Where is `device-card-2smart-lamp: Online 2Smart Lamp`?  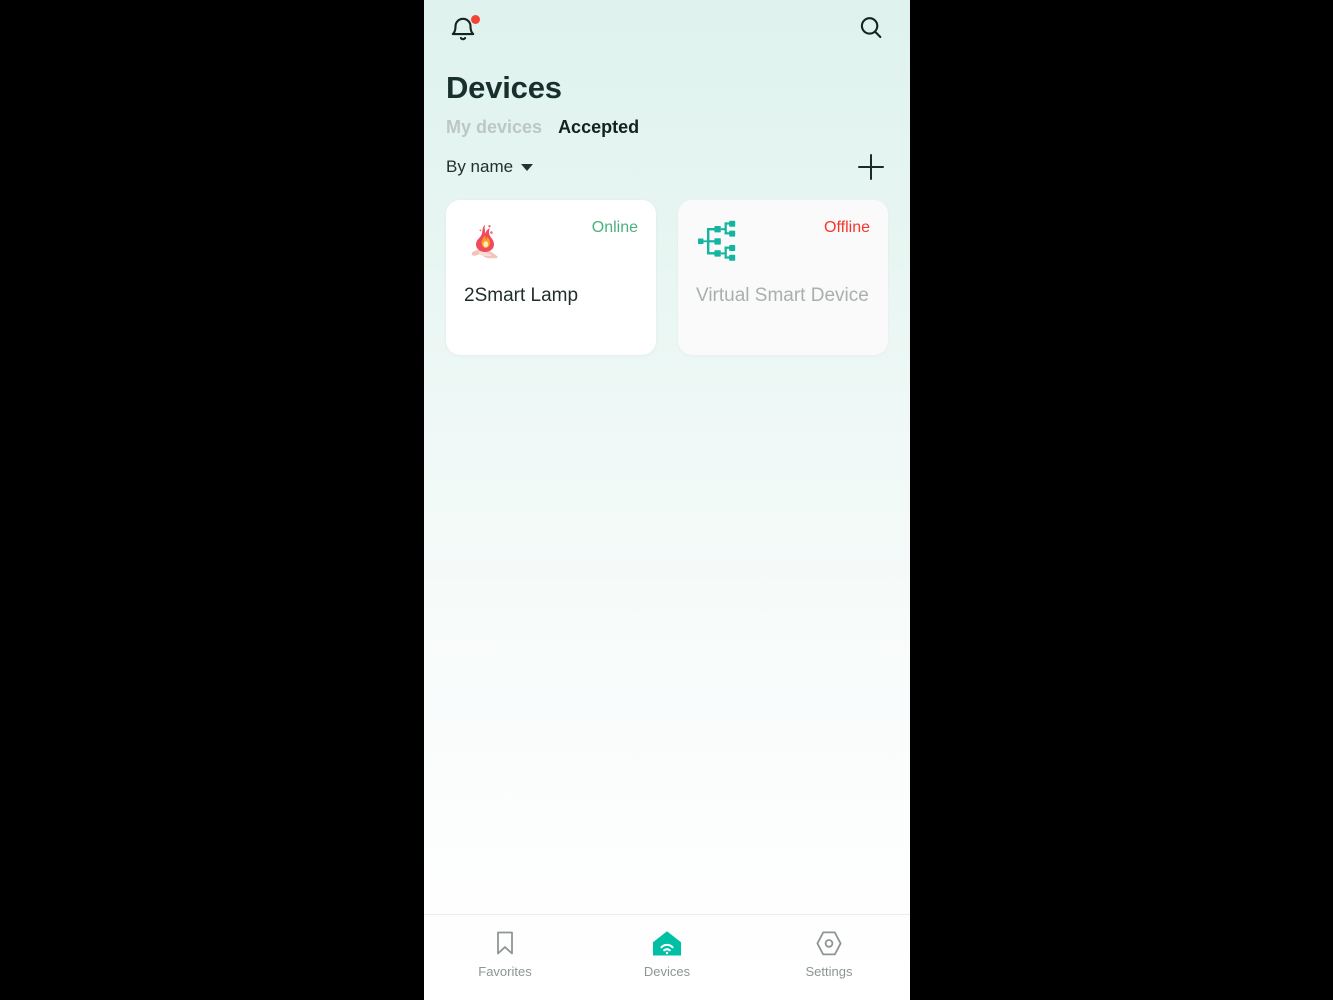
device-card-2smart-lamp: Online 2Smart Lamp is located at coordinates (551, 277).